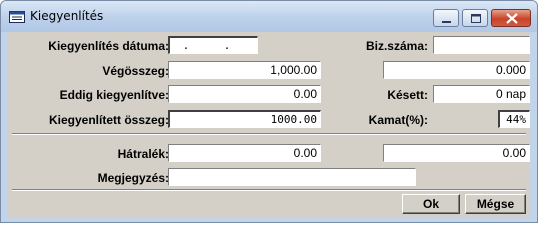 Image resolution: width=538 pixels, height=240 pixels. I want to click on eddig-kiegyenlitve-value: 0.00, so click(244, 94).